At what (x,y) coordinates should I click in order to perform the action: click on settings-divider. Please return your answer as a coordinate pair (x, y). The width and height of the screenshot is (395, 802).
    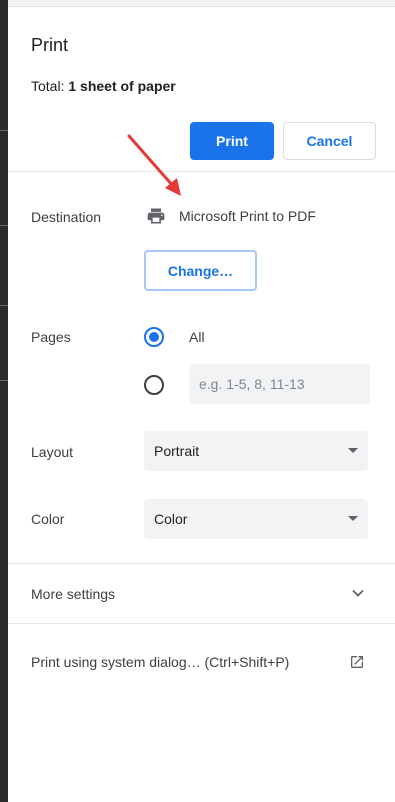
    Looking at the image, I should click on (201, 563).